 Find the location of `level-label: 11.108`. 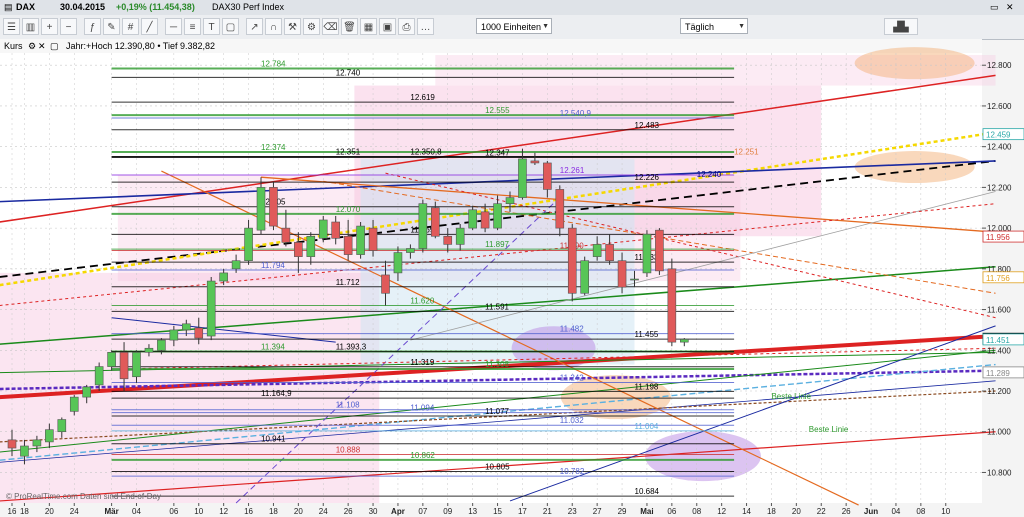

level-label: 11.108 is located at coordinates (348, 405).